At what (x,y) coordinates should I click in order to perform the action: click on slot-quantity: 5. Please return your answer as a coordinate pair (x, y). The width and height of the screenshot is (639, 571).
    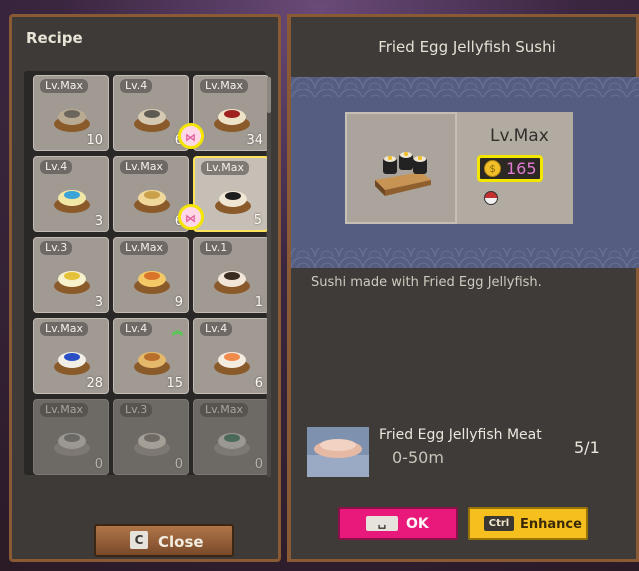
    Looking at the image, I should click on (257, 220).